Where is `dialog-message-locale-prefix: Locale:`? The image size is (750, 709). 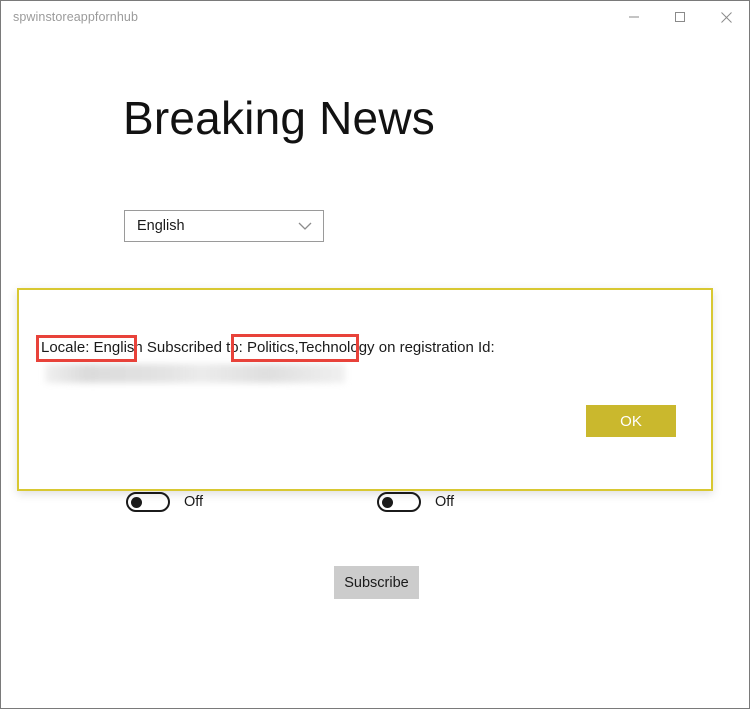
dialog-message-locale-prefix: Locale: is located at coordinates (67, 347).